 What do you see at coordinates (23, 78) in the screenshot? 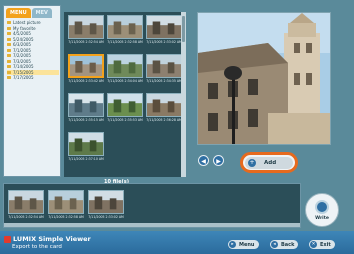
I see `folder-label: 7/17/2005` at bounding box center [23, 78].